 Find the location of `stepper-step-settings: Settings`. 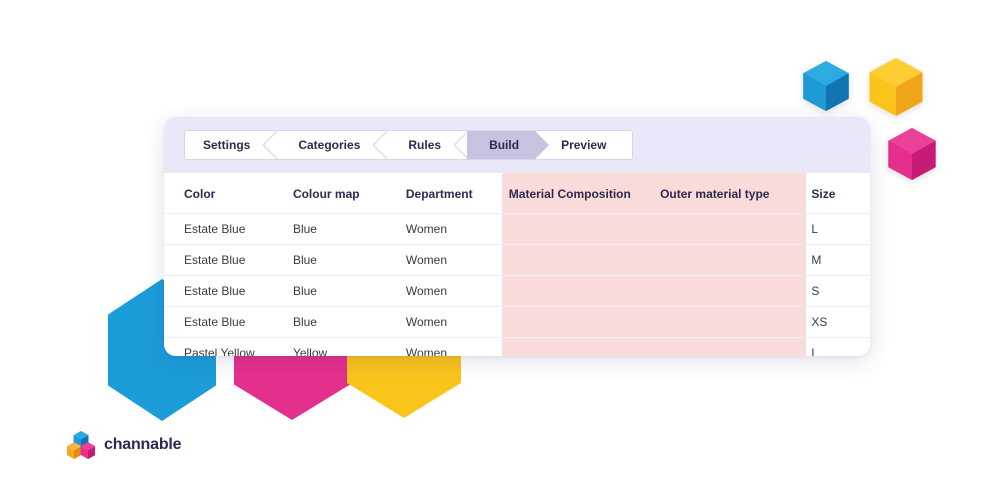

stepper-step-settings: Settings is located at coordinates (231, 145).